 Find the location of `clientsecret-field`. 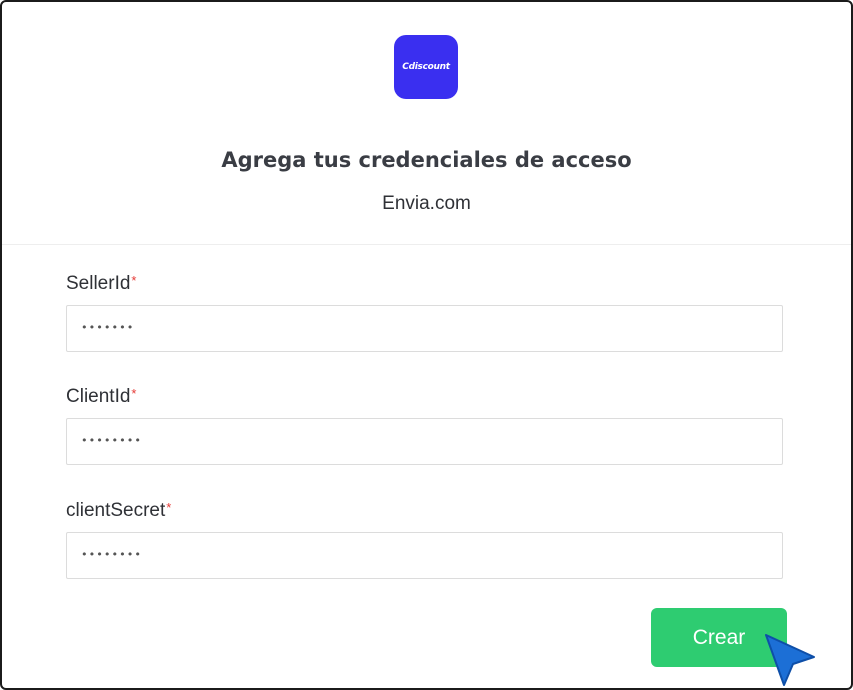

clientsecret-field is located at coordinates (424, 555).